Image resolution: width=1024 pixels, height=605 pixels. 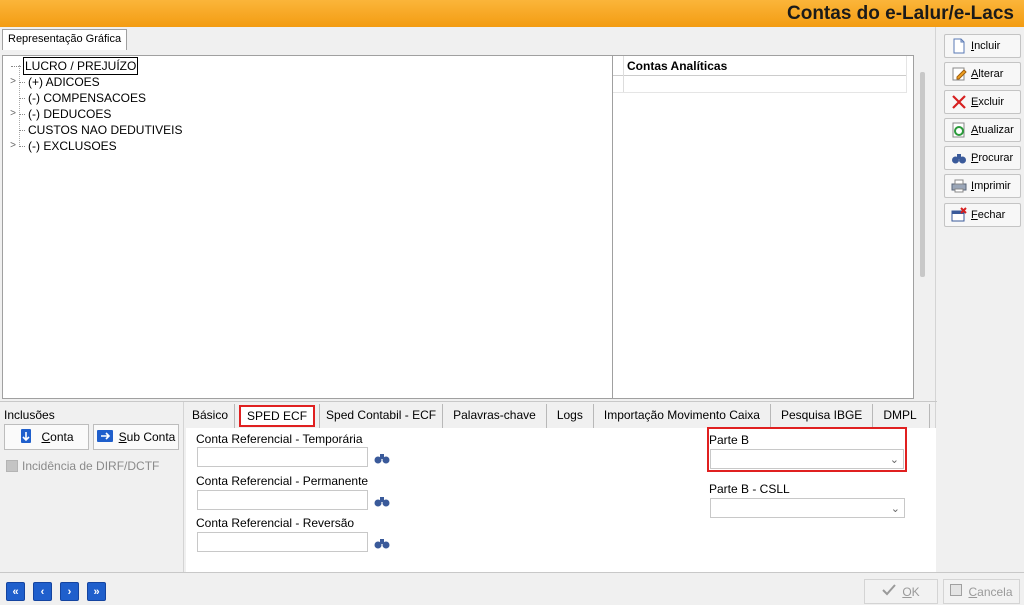 I want to click on excluir-button: Excluir, so click(x=982, y=102).